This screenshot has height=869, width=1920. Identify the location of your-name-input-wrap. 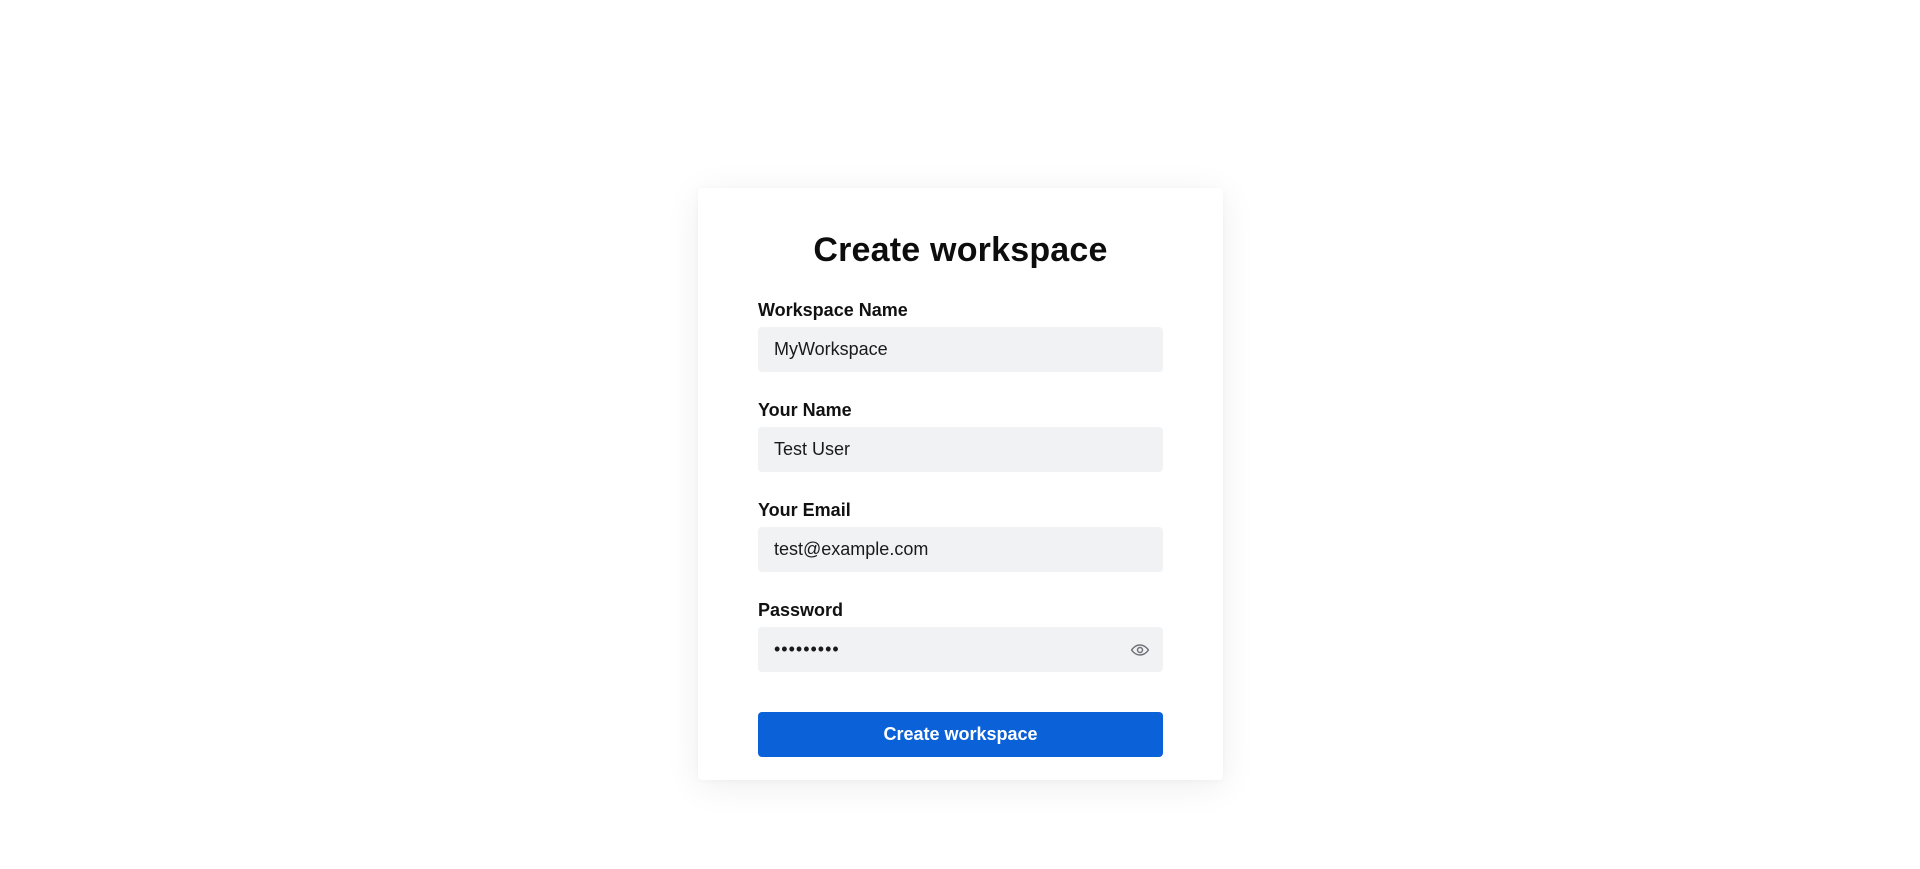
(960, 449).